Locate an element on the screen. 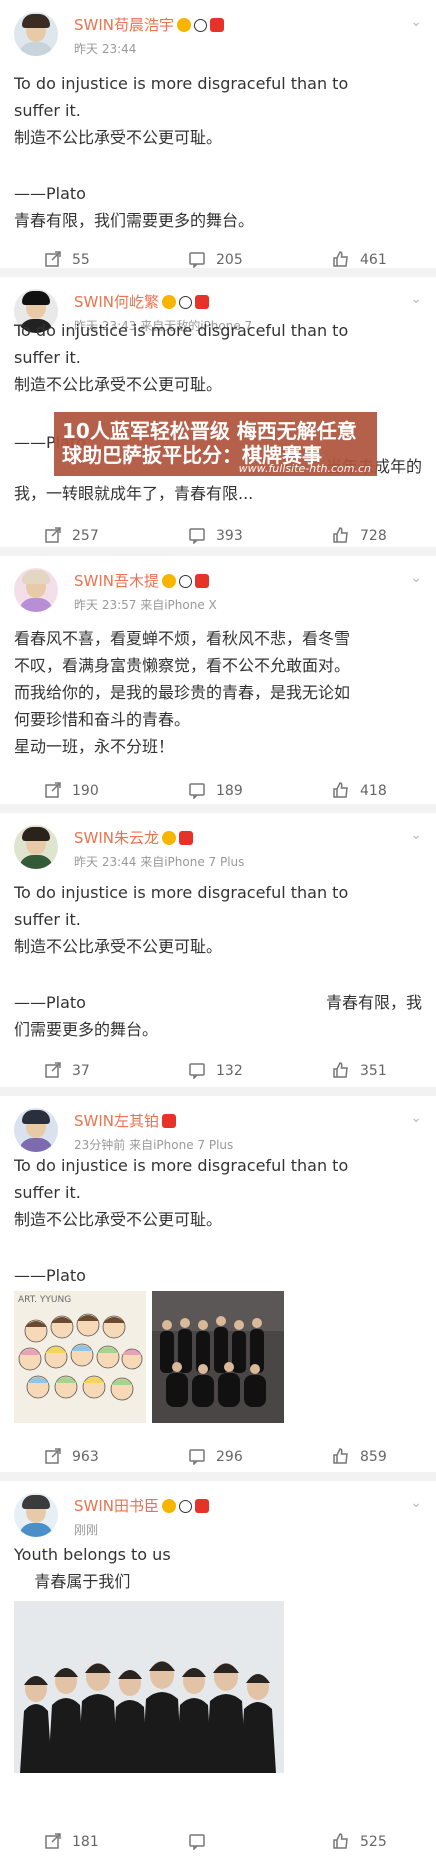 This screenshot has height=1861, width=436. image-caption: ART. YYUNG is located at coordinates (45, 1300).